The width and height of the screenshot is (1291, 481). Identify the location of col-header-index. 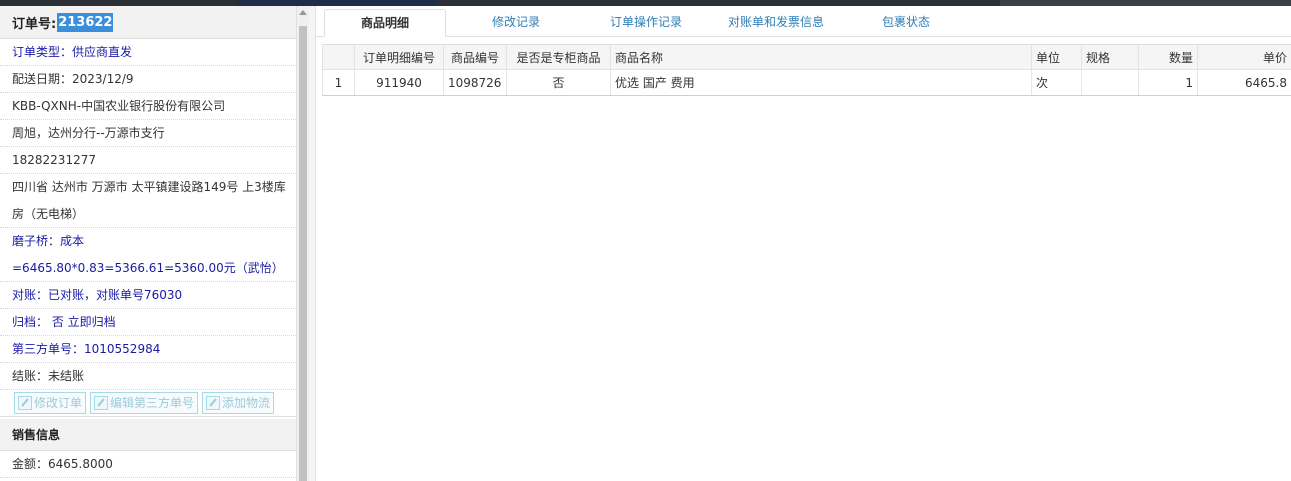
(338, 57).